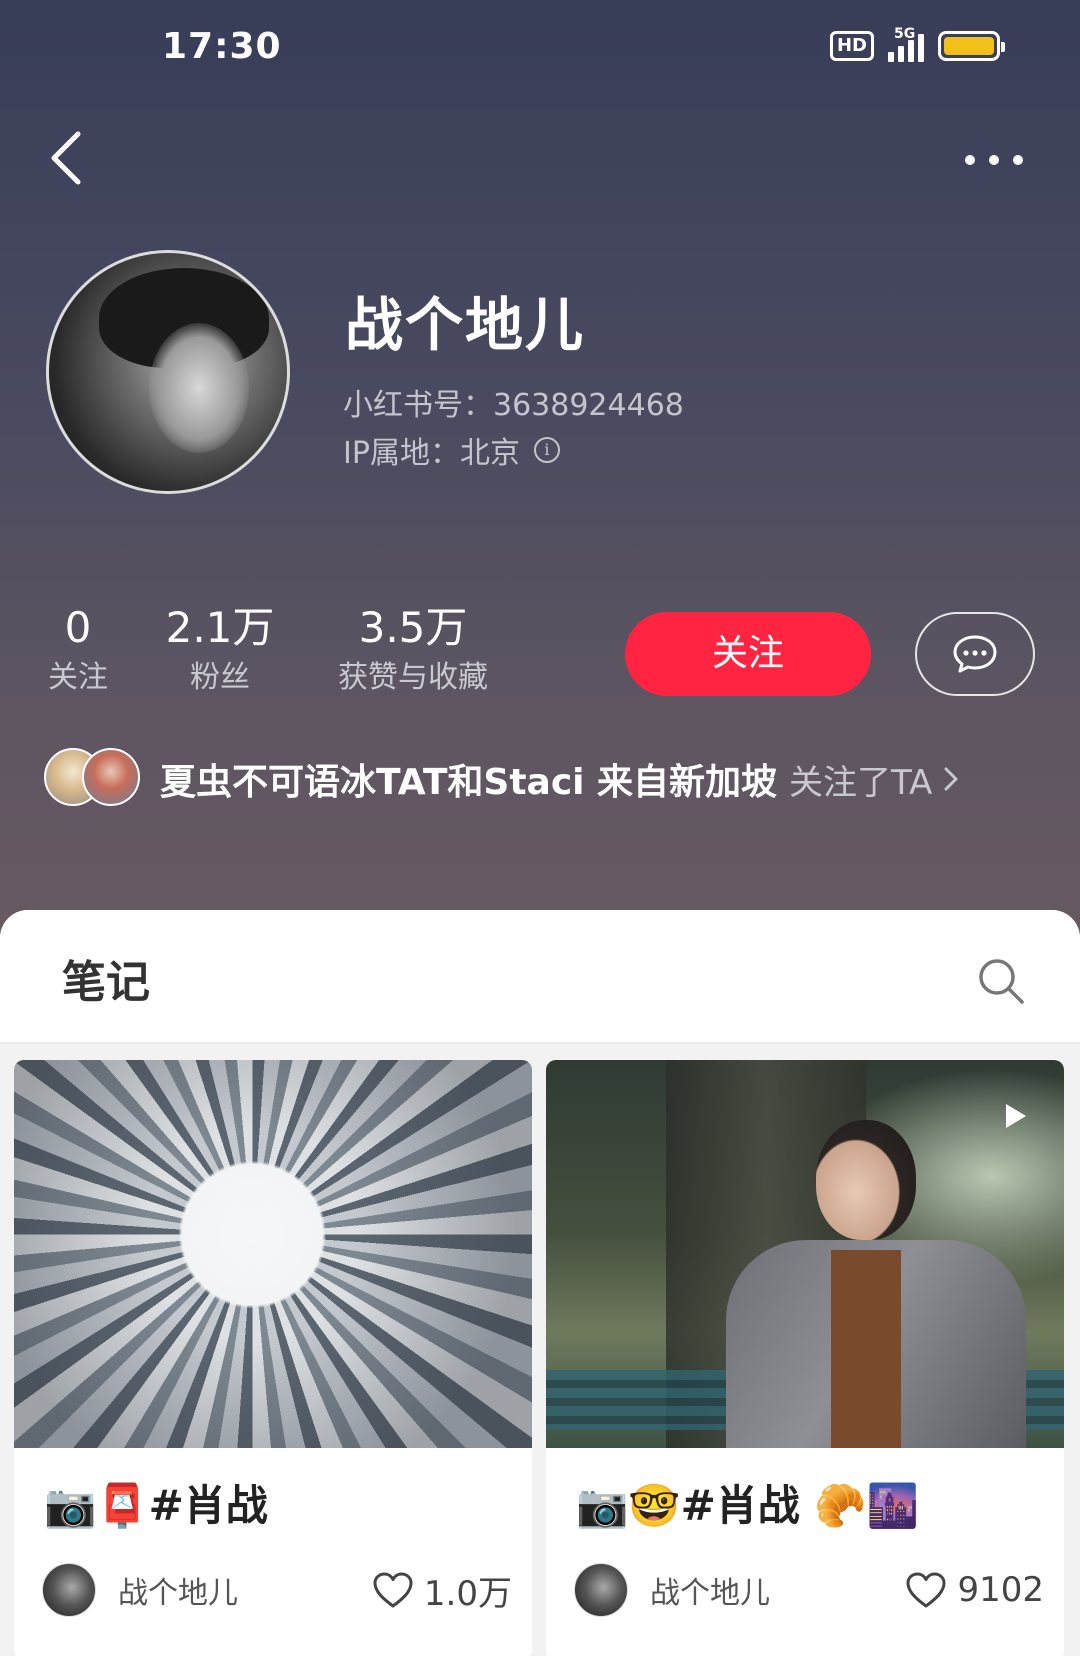 This screenshot has height=1656, width=1080. I want to click on chevron-right-icon, so click(951, 779).